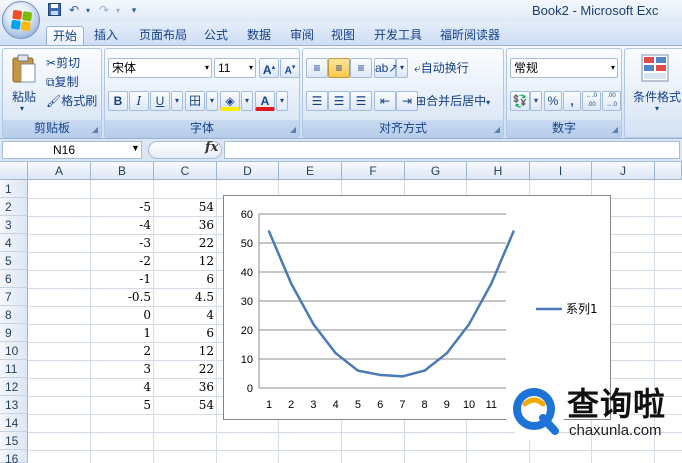 The width and height of the screenshot is (682, 463). I want to click on font-color-dropdown-icon: ▾, so click(282, 101).